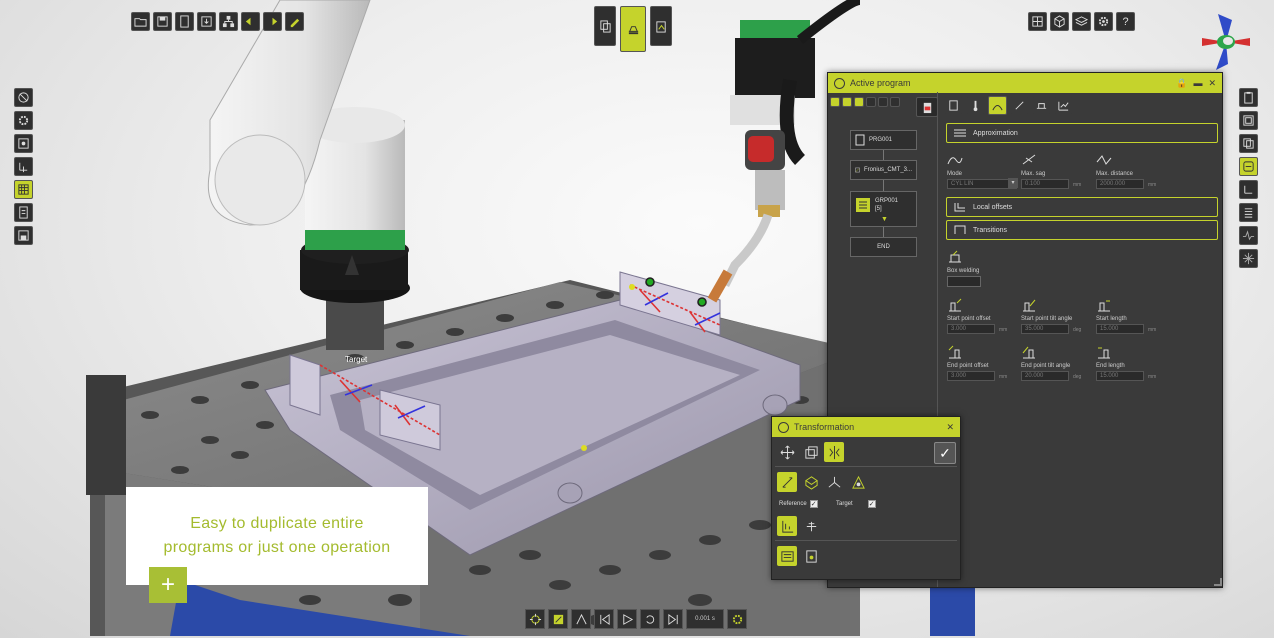 This screenshot has height=638, width=1274. What do you see at coordinates (1045, 184) in the screenshot?
I see `max-sag-input: 0.100` at bounding box center [1045, 184].